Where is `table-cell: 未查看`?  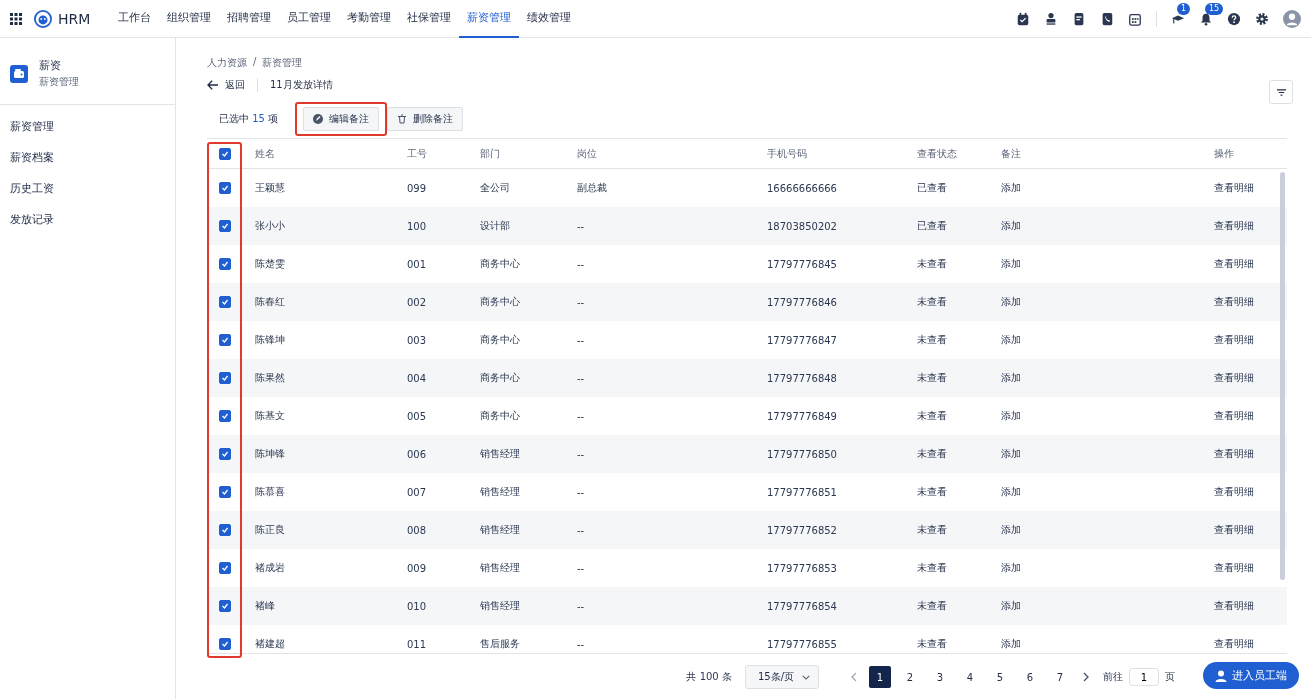
table-cell: 未查看 is located at coordinates (932, 605).